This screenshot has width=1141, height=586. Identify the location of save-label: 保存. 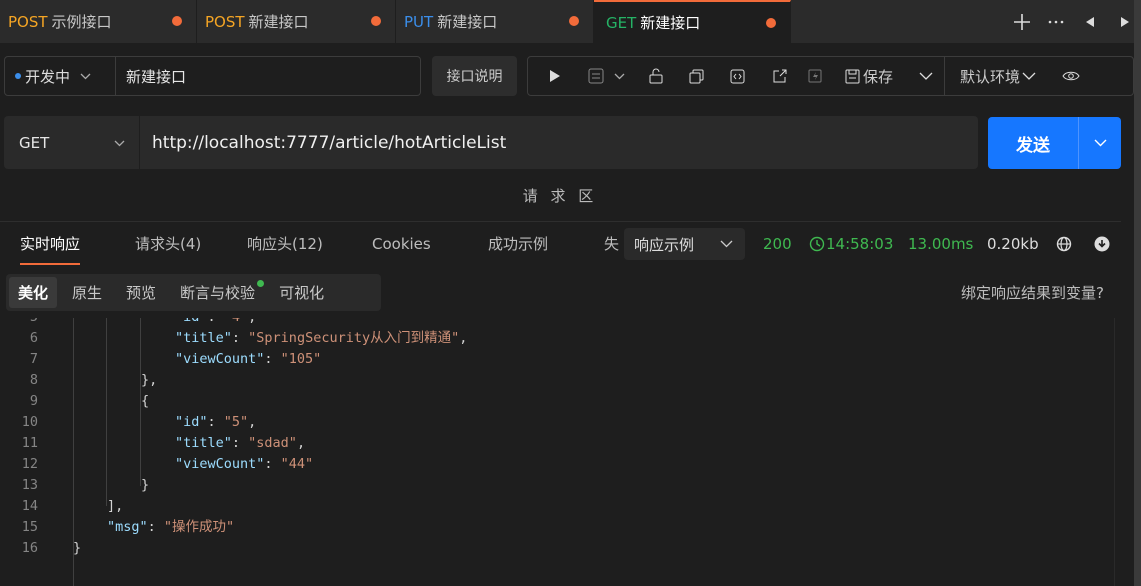
(877, 76).